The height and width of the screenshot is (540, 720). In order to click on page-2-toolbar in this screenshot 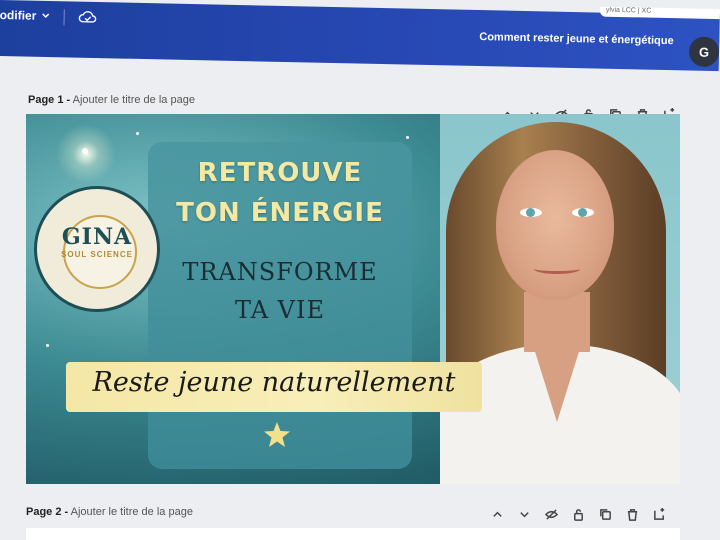, I will do `click(578, 514)`.